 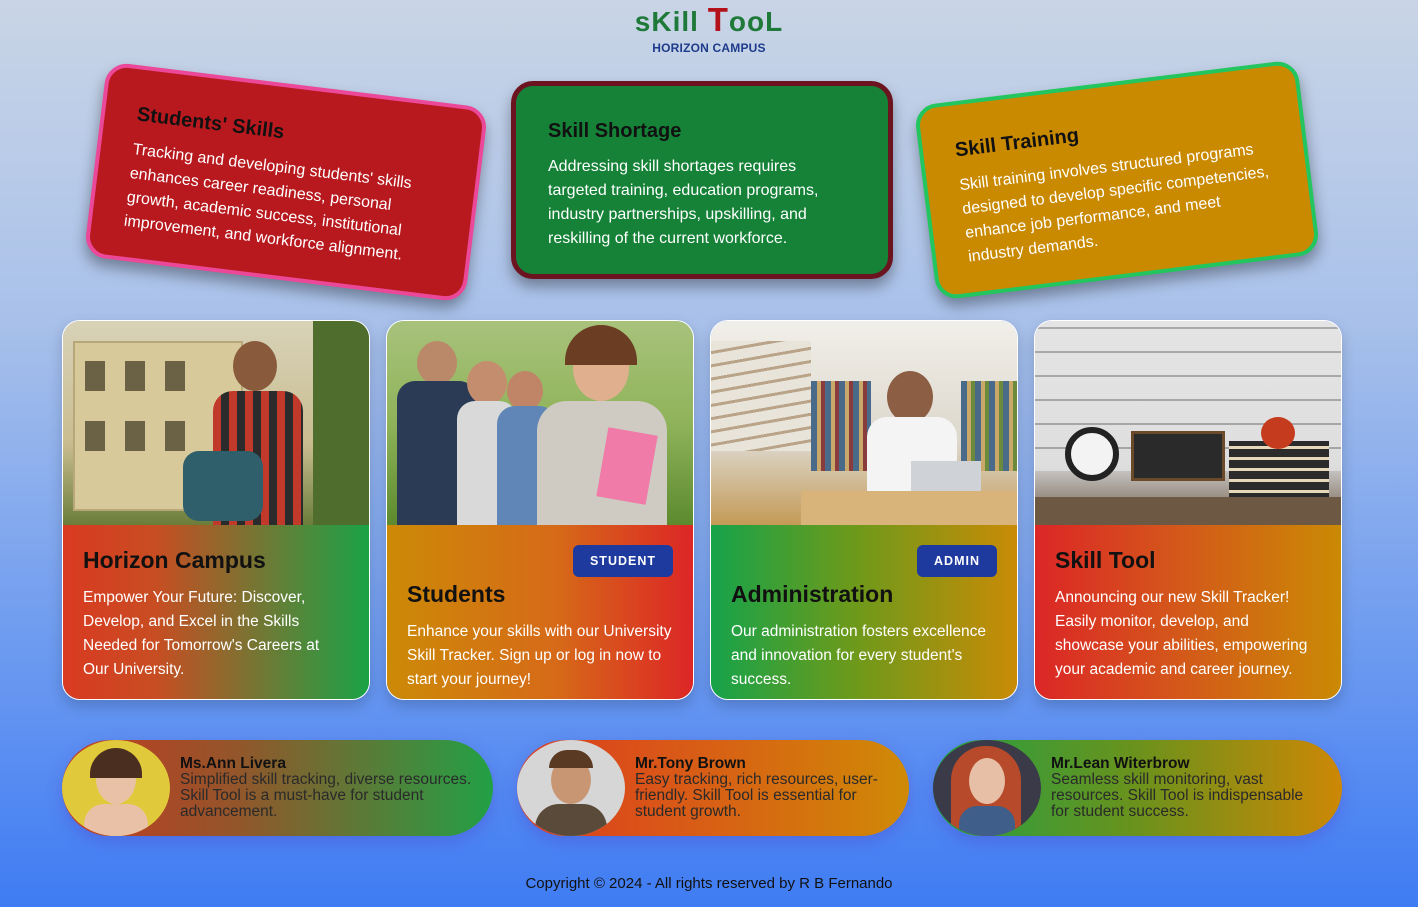 I want to click on testimonial-name: Mr.Lean Witerbrow, so click(x=1120, y=763).